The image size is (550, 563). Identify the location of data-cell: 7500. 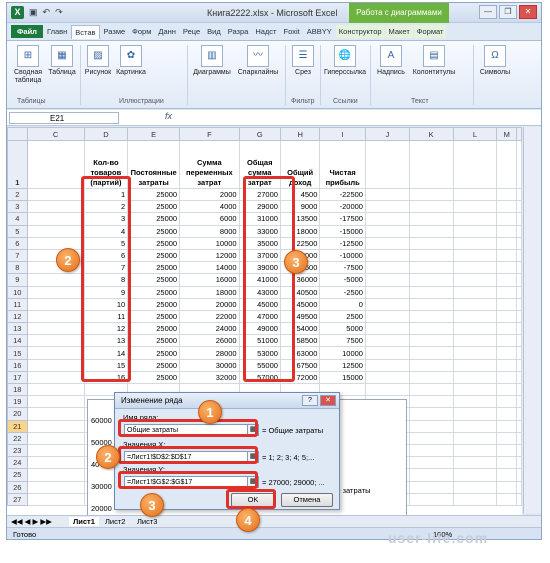
(342, 341).